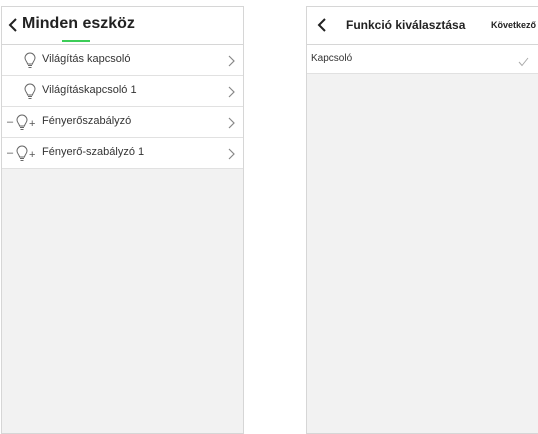 The height and width of the screenshot is (434, 538). What do you see at coordinates (406, 25) in the screenshot?
I see `page-title: Funkció kiválasztása` at bounding box center [406, 25].